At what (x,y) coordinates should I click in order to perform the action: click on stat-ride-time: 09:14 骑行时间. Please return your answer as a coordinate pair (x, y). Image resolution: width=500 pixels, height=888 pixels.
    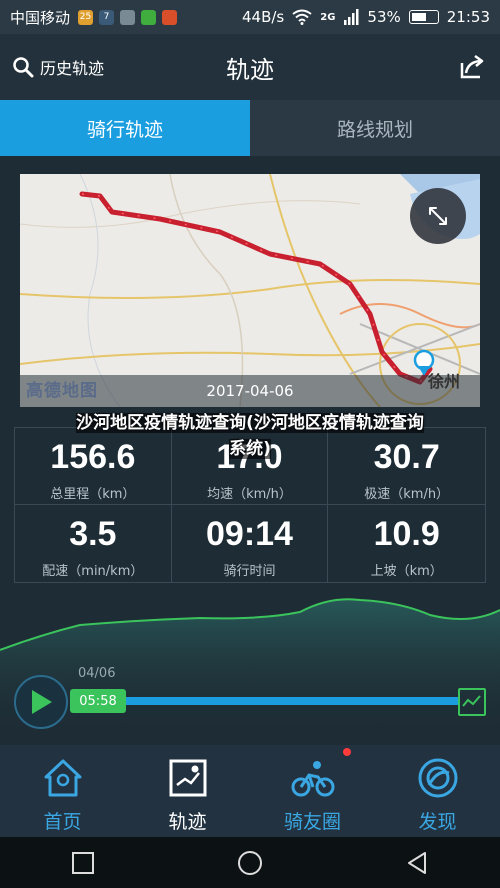
    Looking at the image, I should click on (250, 543).